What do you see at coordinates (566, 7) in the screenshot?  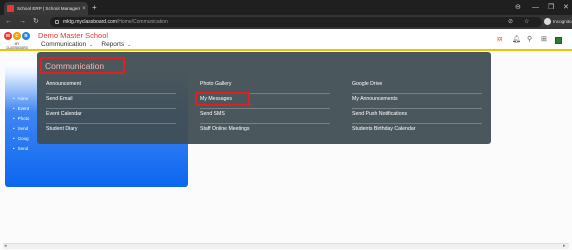 I see `close-window-button: ✕` at bounding box center [566, 7].